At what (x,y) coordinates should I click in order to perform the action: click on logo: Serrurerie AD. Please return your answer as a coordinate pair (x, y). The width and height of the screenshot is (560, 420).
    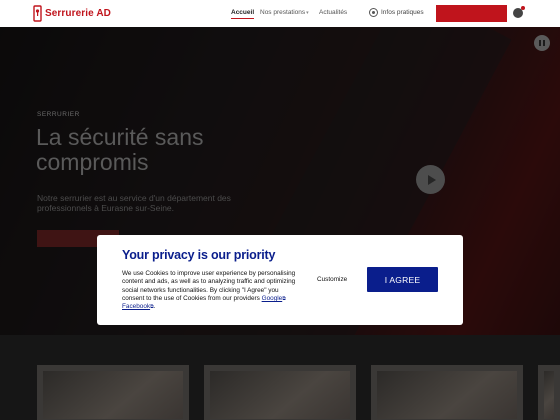
    Looking at the image, I should click on (72, 13).